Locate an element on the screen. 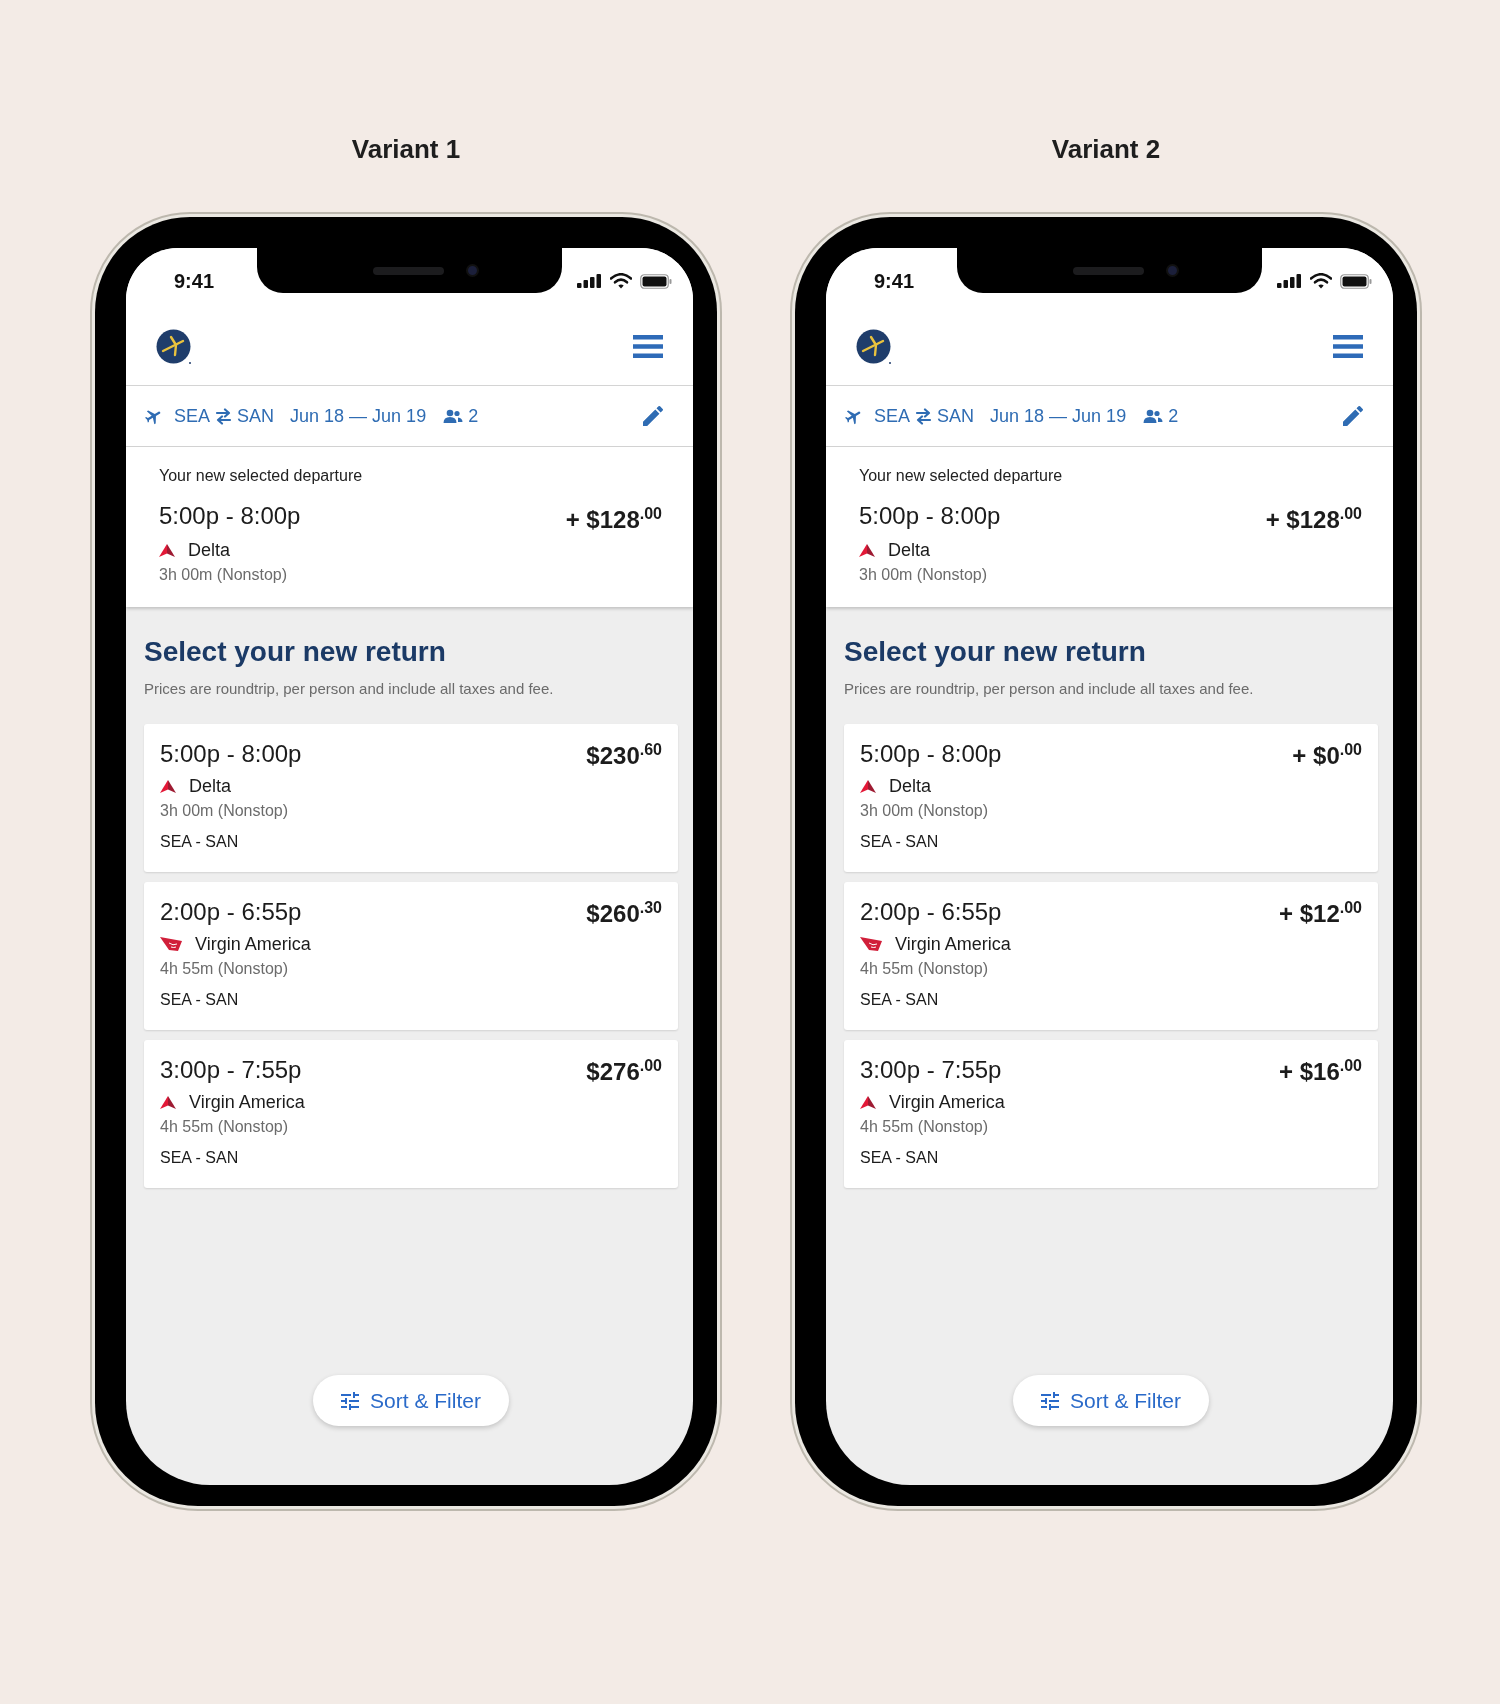  flight-card: 5:00p - 8:00p $230$^{.60}$ Delta 3h 00m (Nonstop) SEA - SAN is located at coordinates (411, 798).